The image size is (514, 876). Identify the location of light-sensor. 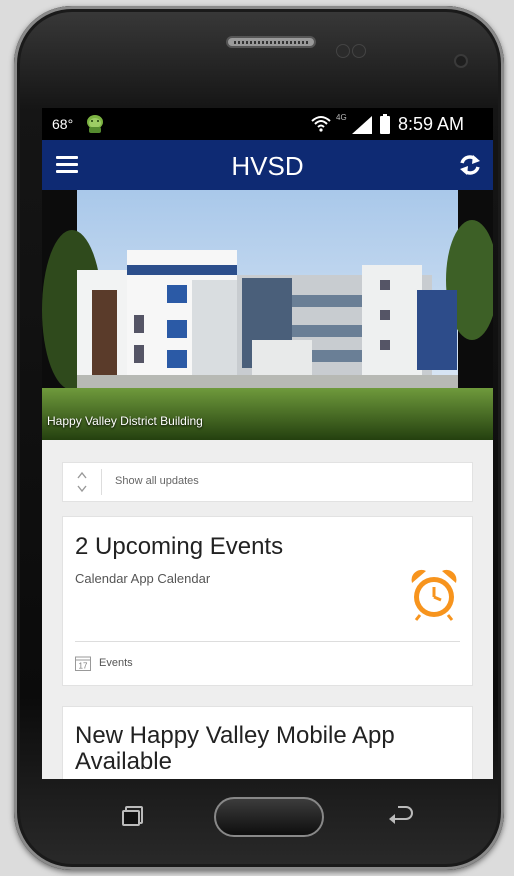
(359, 51).